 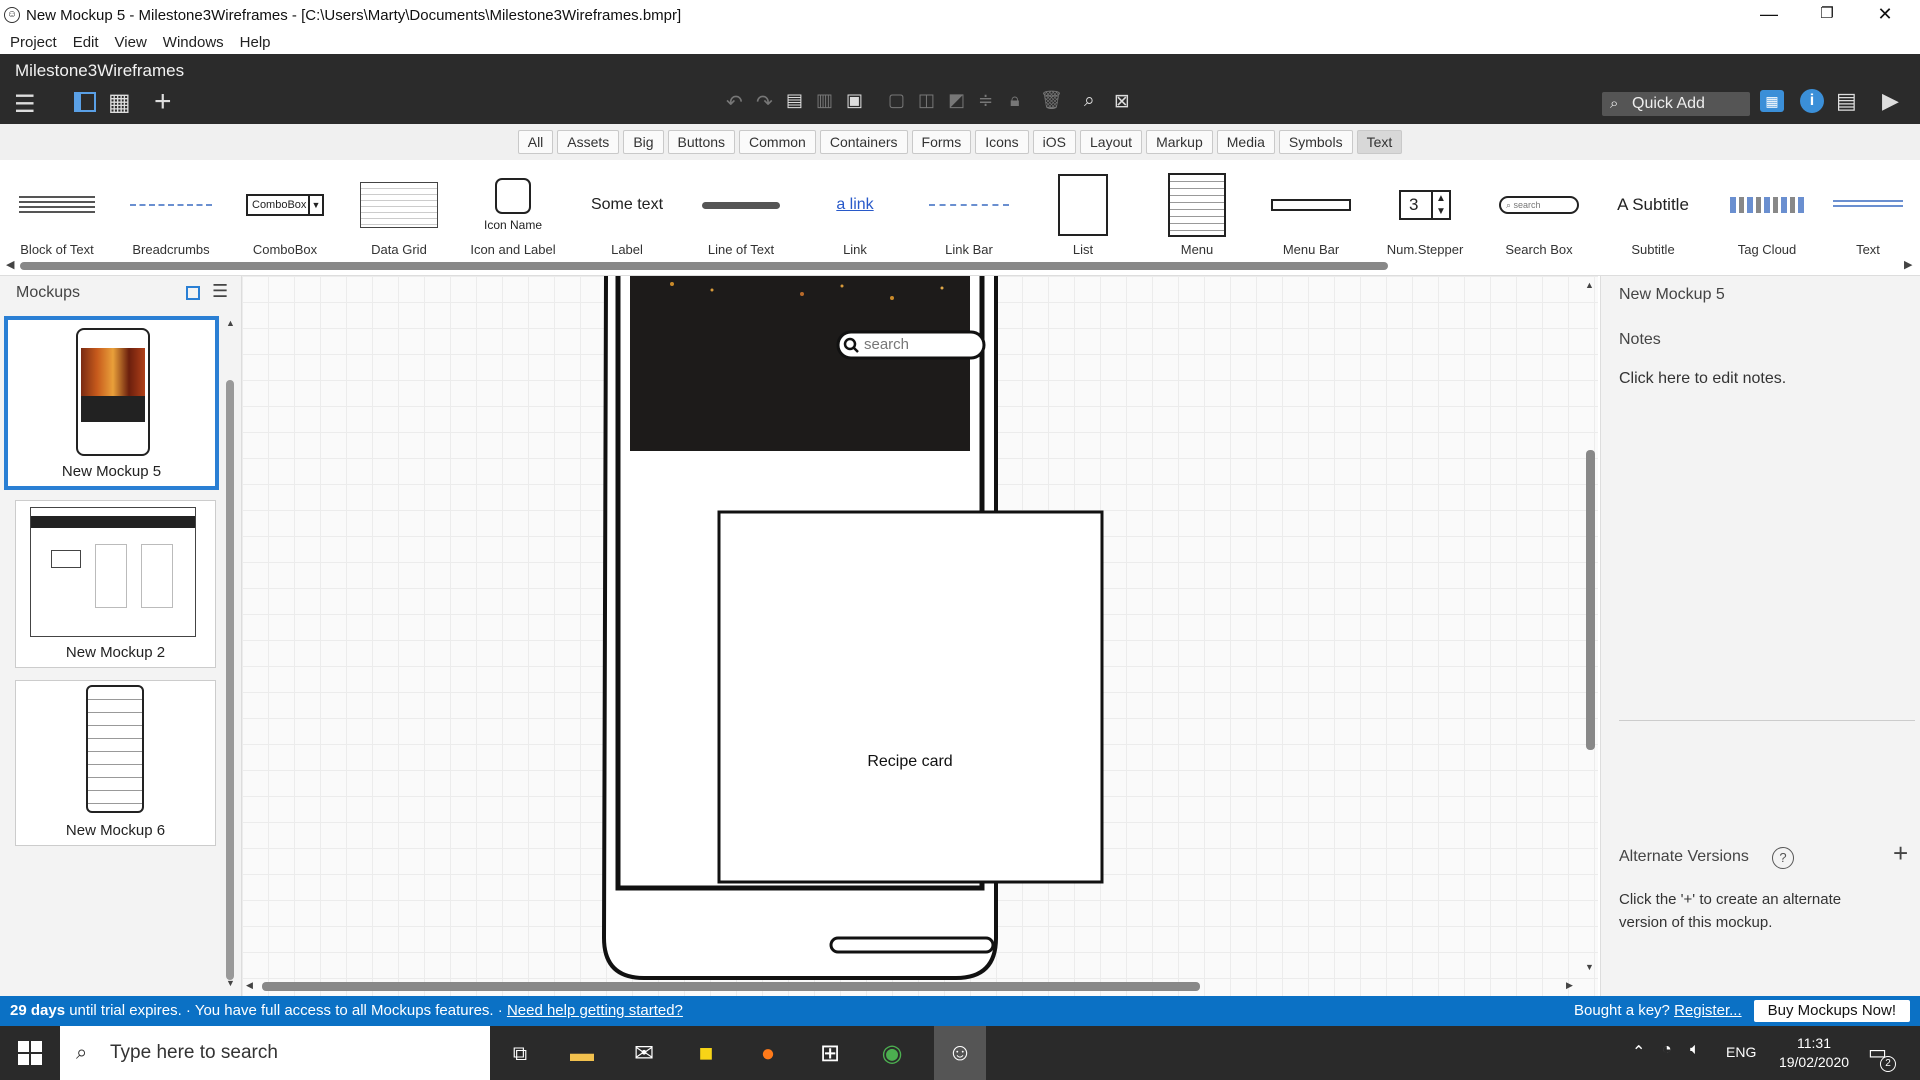 I want to click on balsamiq-mockups-icon: ☺, so click(x=960, y=1053).